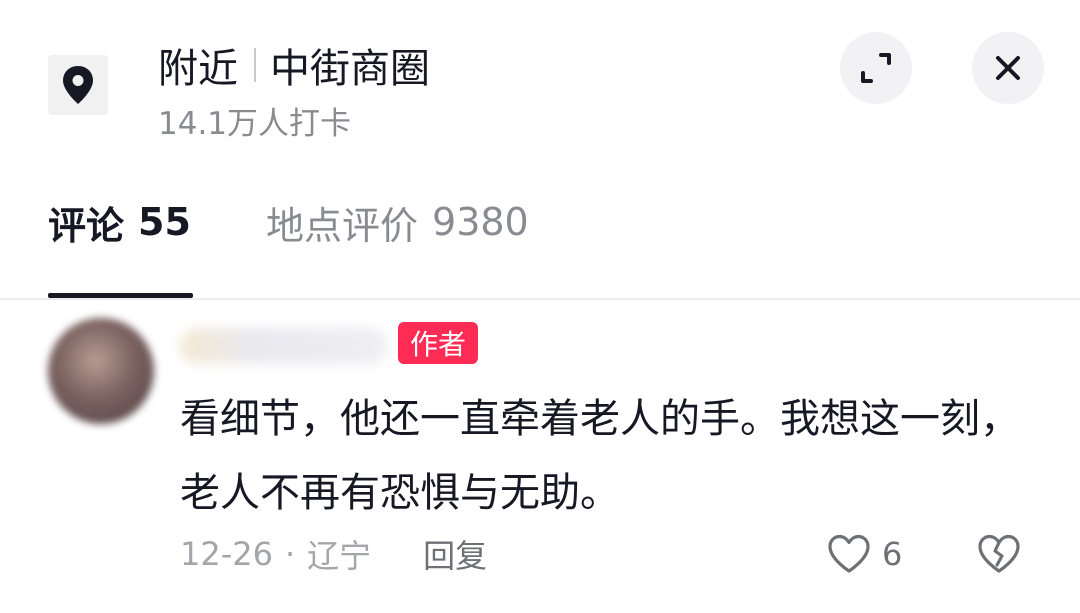  I want to click on dislike-button, so click(999, 554).